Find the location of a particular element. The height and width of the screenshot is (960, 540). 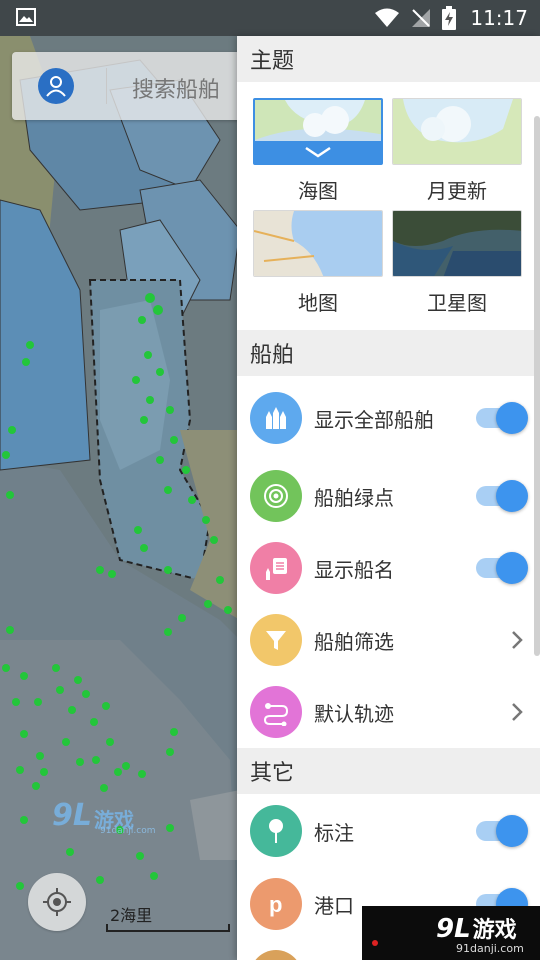

row-annotations: 标注 is located at coordinates (388, 831).